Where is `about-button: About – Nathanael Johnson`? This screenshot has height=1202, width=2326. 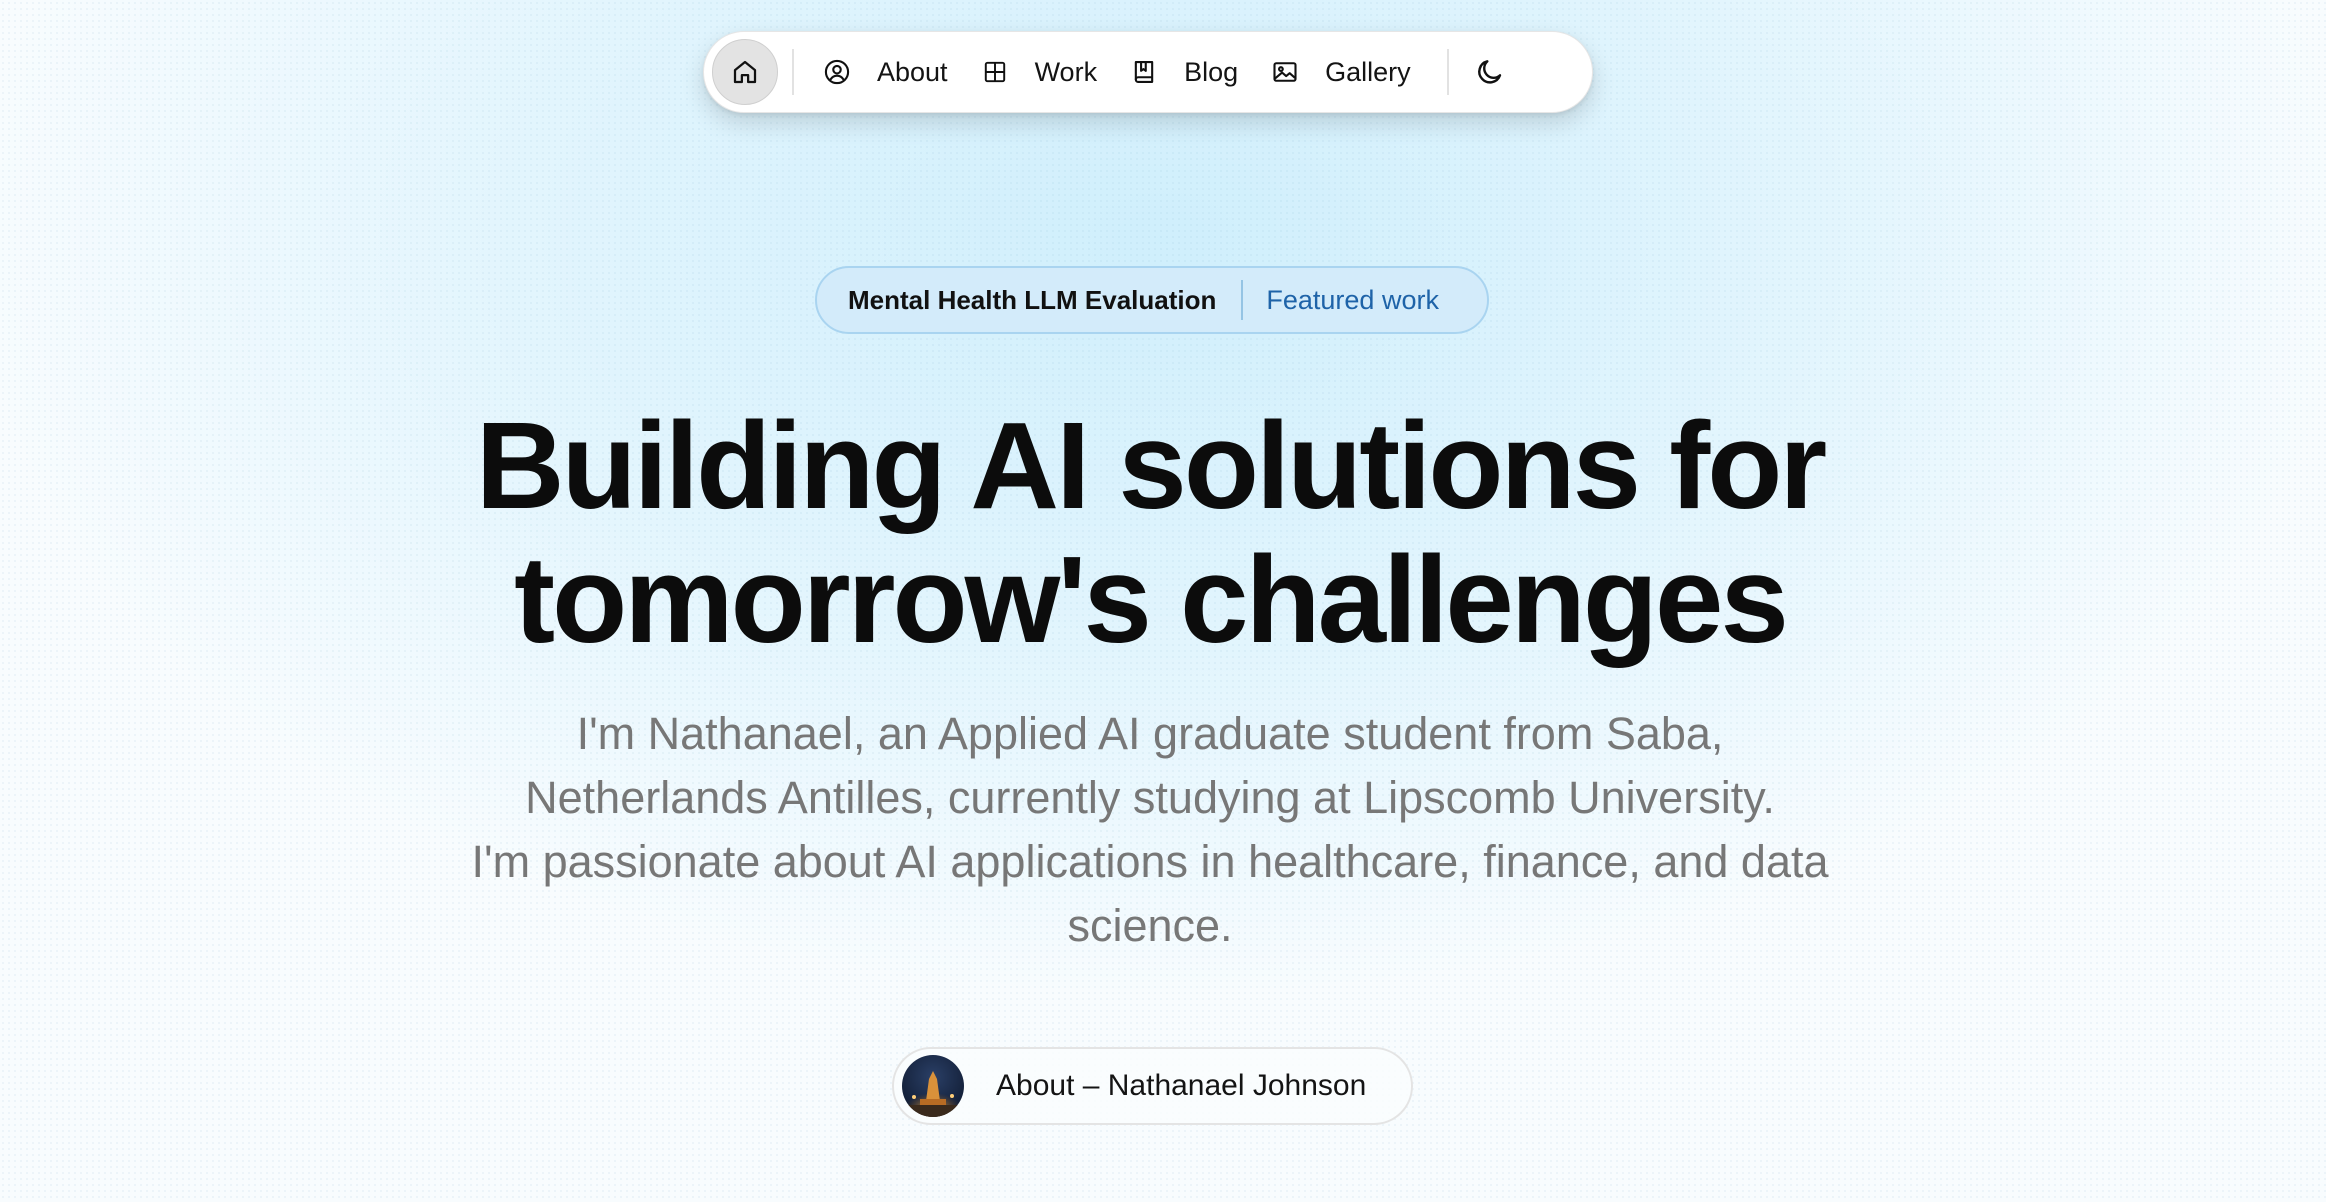 about-button: About – Nathanael Johnson is located at coordinates (1152, 1086).